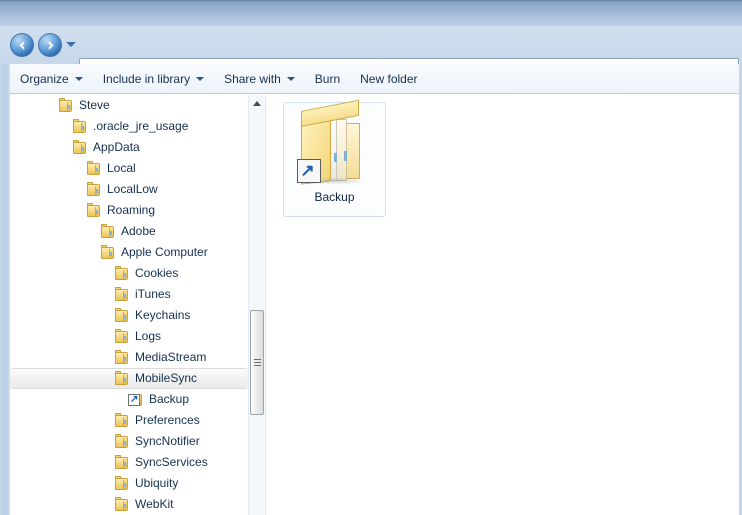 The image size is (742, 515). I want to click on tree-item-label: WebKit, so click(154, 504).